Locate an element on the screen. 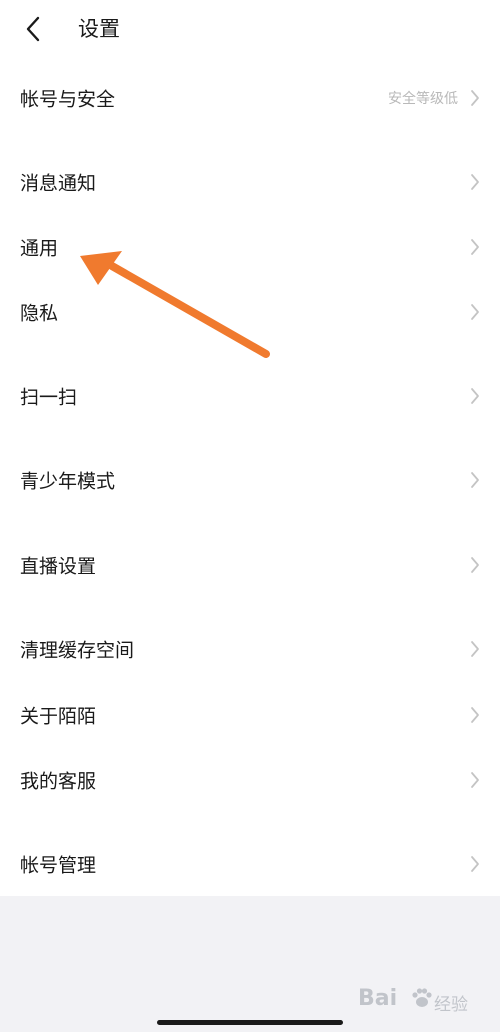 Image resolution: width=500 pixels, height=1032 pixels. row-scan: 扫一扫 is located at coordinates (250, 396).